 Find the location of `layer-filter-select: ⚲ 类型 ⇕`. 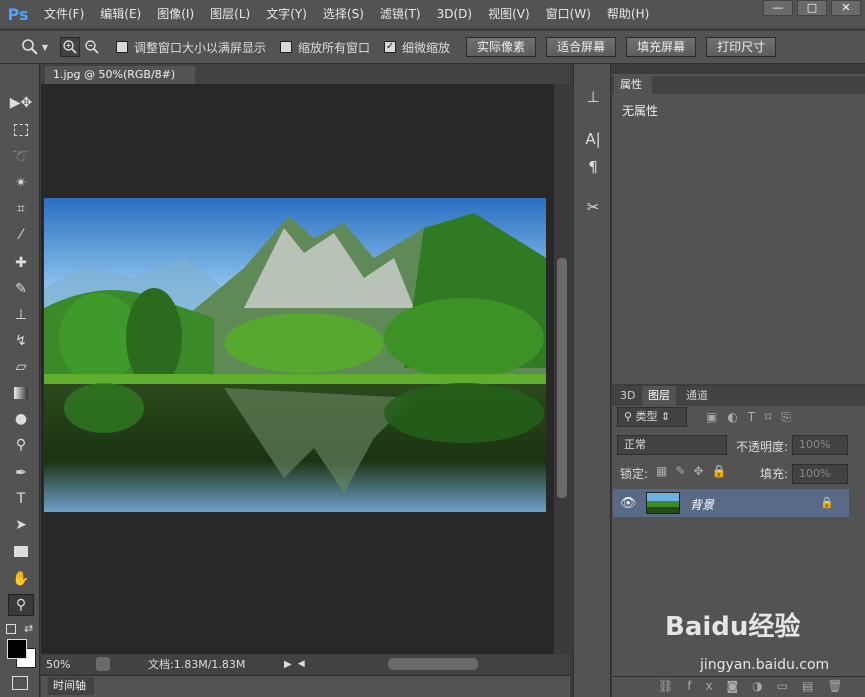

layer-filter-select: ⚲ 类型 ⇕ is located at coordinates (652, 417).